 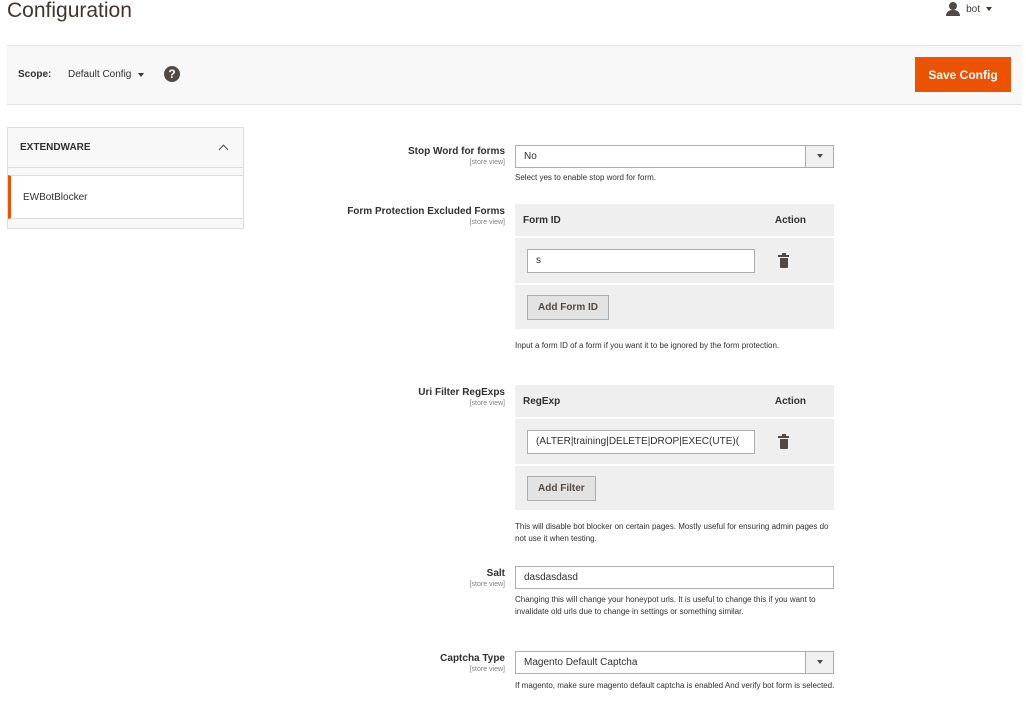 What do you see at coordinates (456, 151) in the screenshot?
I see `field-label: Stop Word for forms` at bounding box center [456, 151].